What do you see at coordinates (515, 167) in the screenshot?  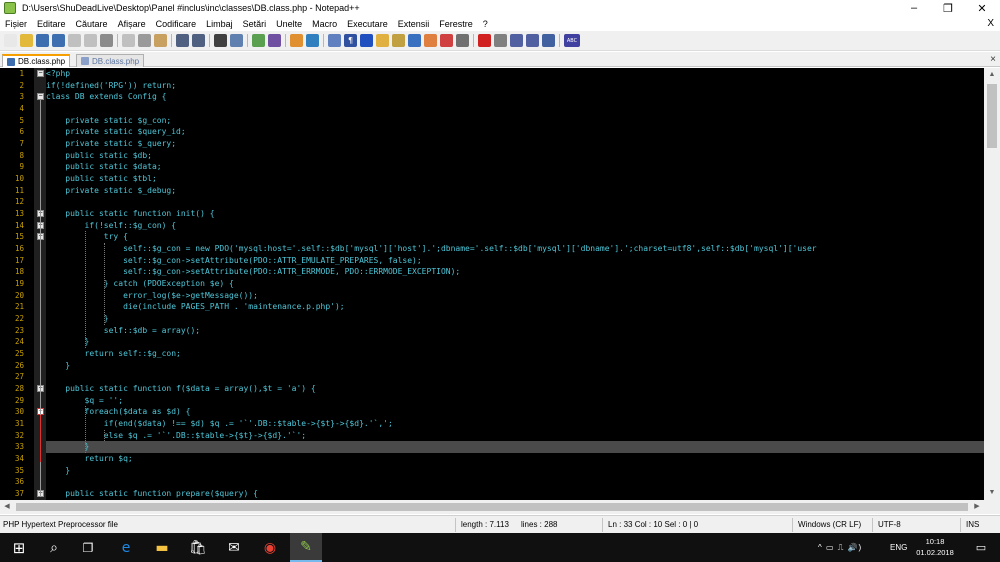 I see `code-line: public static $data;` at bounding box center [515, 167].